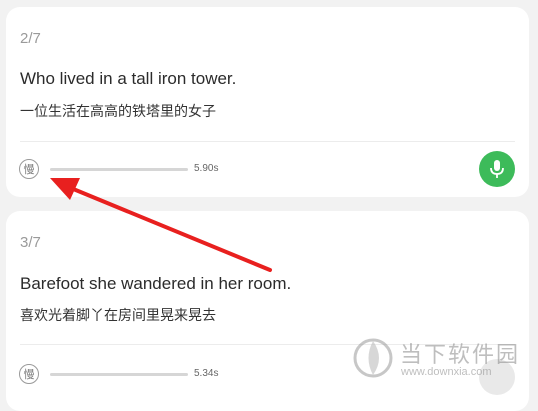 Image resolution: width=538 pixels, height=411 pixels. What do you see at coordinates (118, 316) in the screenshot?
I see `chinese-translation: 喜欢光着脚丫在房间里晃来晃去` at bounding box center [118, 316].